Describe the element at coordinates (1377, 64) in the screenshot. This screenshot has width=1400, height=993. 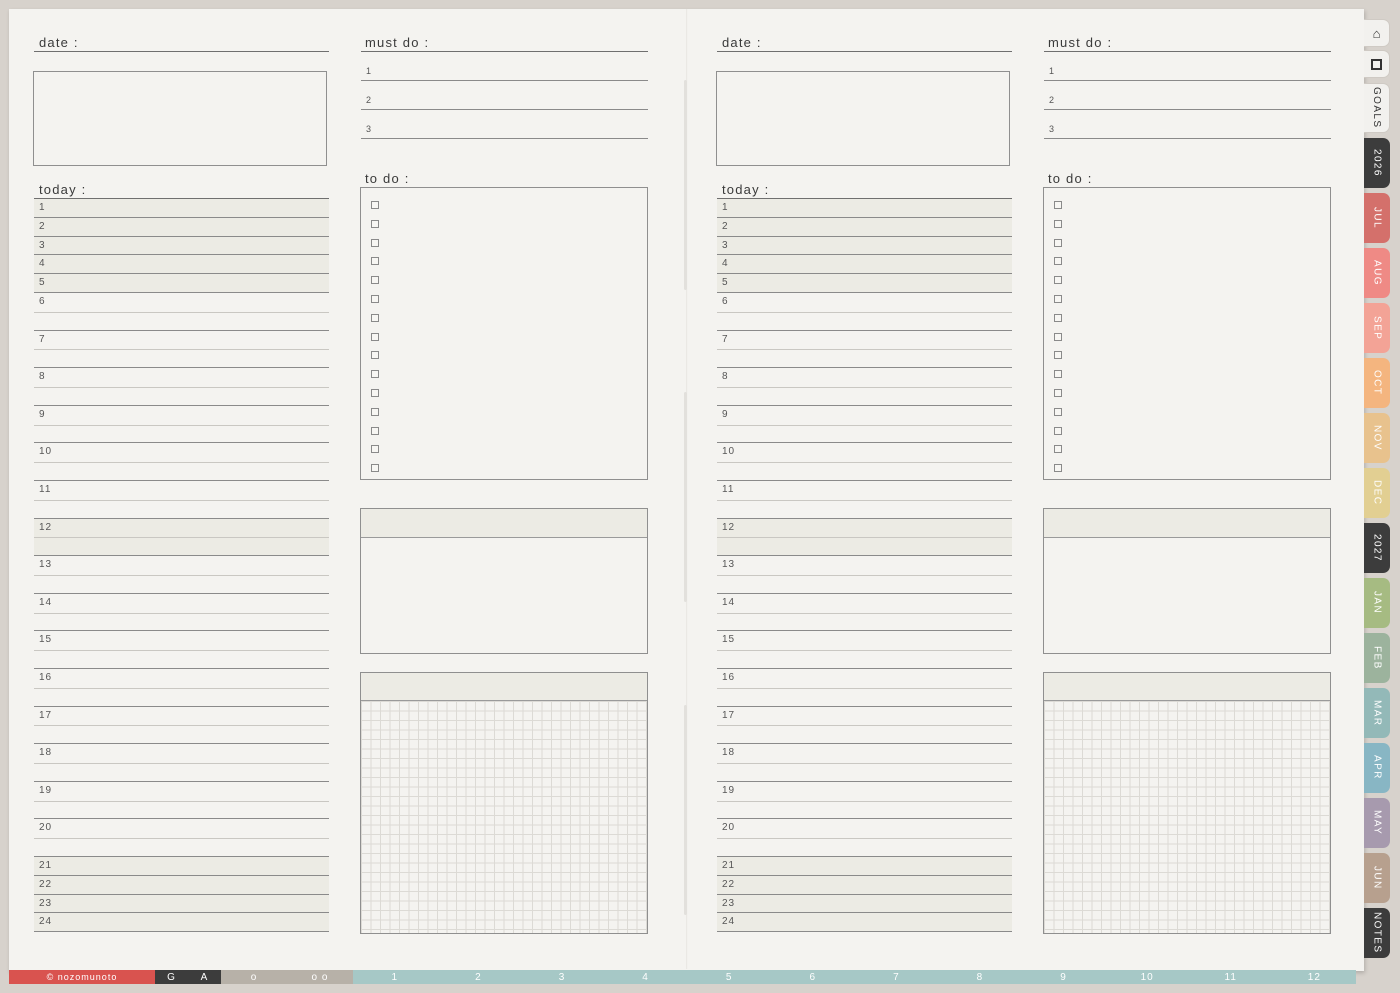
I see `index-tab` at that location.